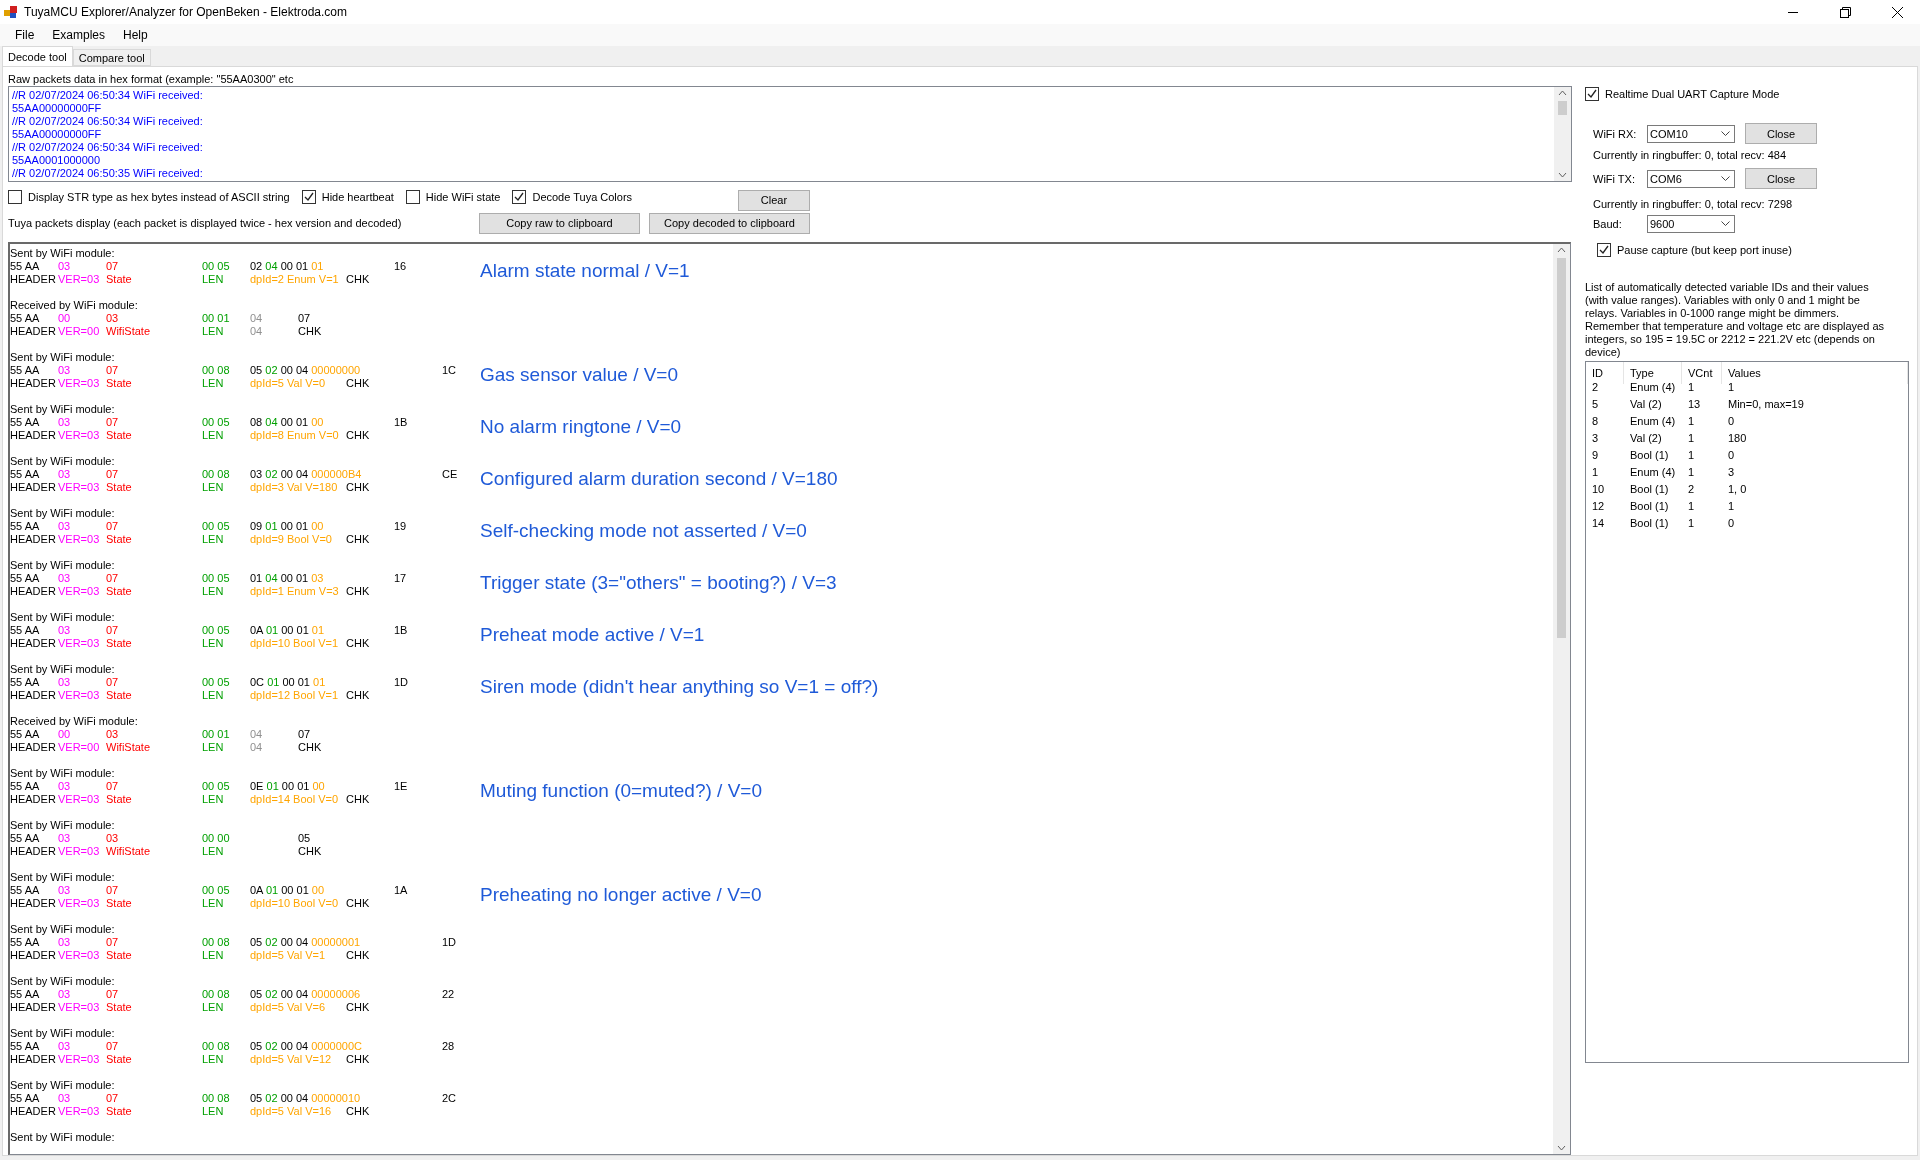 The height and width of the screenshot is (1160, 1920). I want to click on checkbox: Display STR type as hex bytes instead of ASCII string, so click(149, 197).